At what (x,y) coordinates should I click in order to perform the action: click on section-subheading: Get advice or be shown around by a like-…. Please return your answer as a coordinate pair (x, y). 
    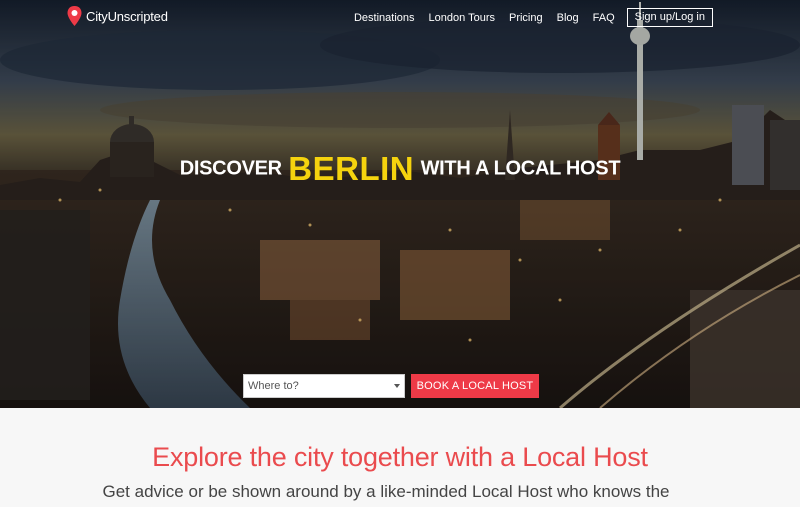
    Looking at the image, I should click on (386, 491).